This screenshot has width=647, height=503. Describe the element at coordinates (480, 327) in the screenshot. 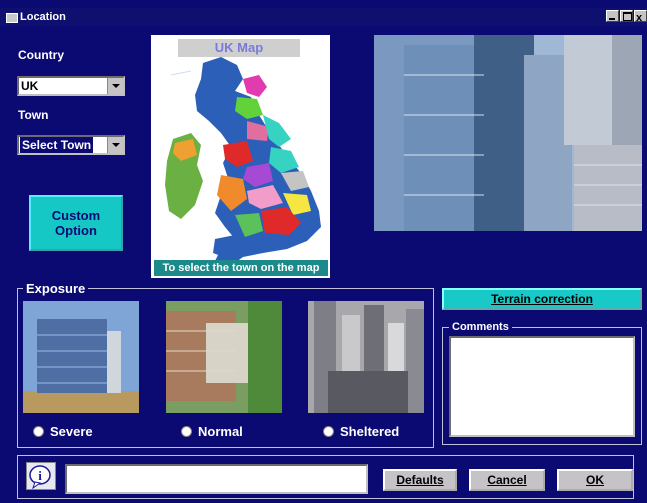

I see `comments-legend: Comments` at that location.